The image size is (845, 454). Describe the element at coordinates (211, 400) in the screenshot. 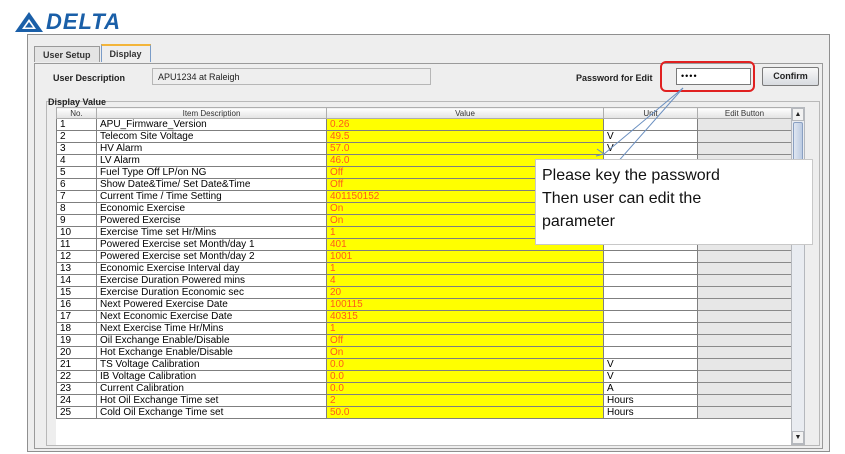

I see `item-description-cell: Hot Oil Exchange Time set` at that location.